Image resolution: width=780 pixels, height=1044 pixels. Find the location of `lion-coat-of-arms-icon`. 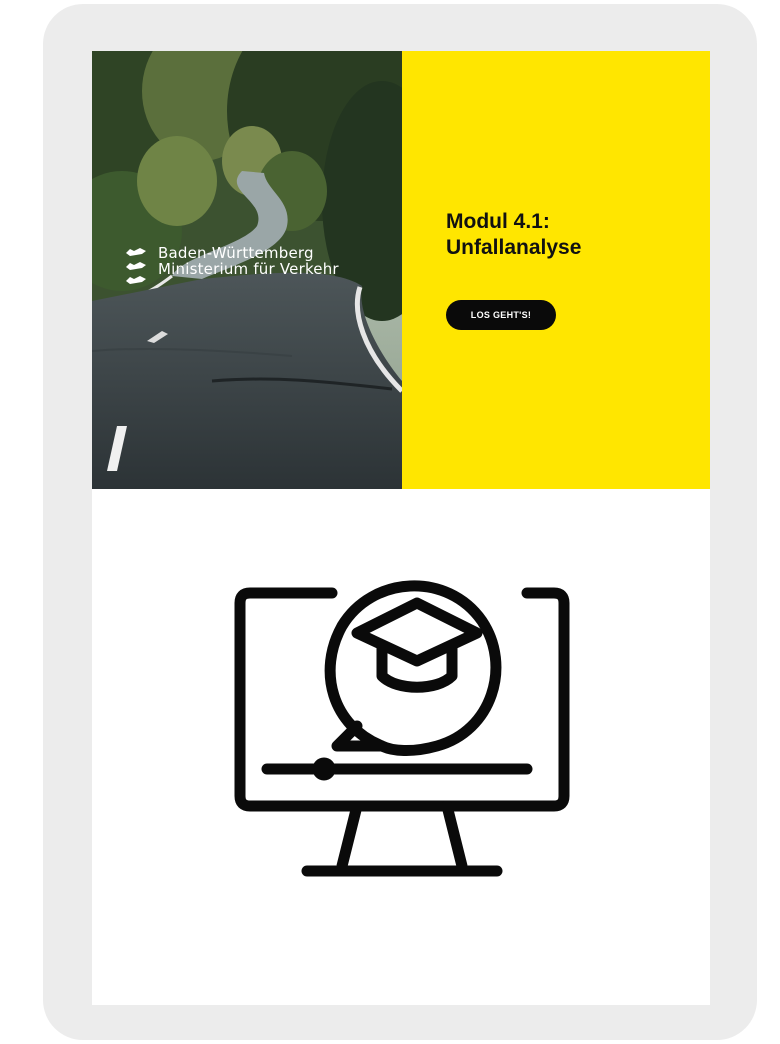

lion-coat-of-arms-icon is located at coordinates (136, 267).